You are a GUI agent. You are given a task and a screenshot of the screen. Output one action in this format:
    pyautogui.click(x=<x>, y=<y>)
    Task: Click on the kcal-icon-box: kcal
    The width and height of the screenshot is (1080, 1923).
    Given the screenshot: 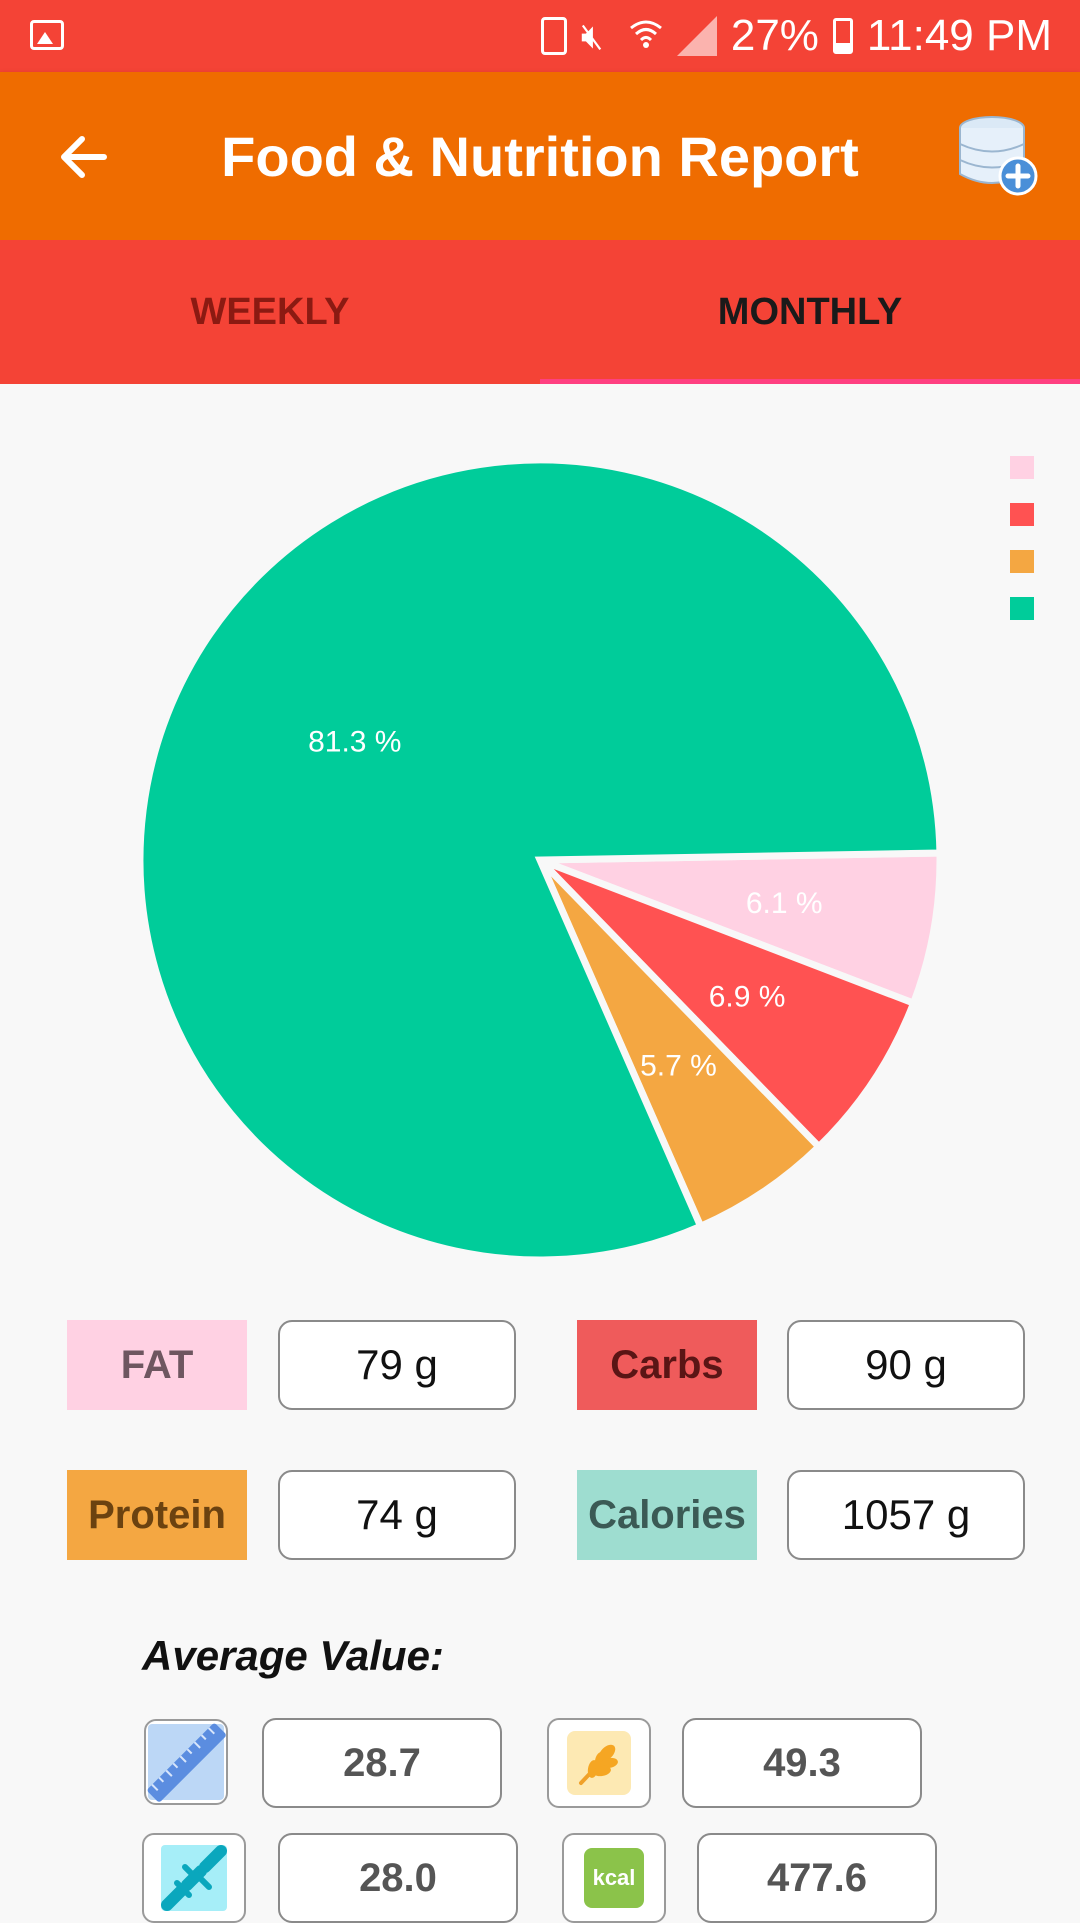 What is the action you would take?
    pyautogui.click(x=614, y=1878)
    